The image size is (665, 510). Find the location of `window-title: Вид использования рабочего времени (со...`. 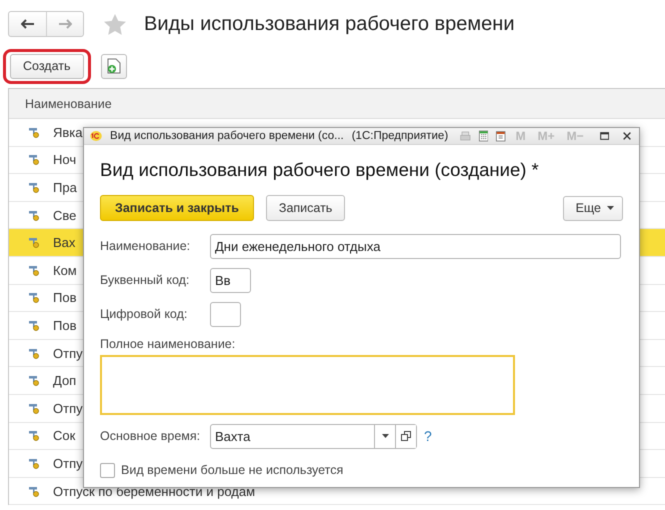

window-title: Вид использования рабочего времени (со... is located at coordinates (227, 136).